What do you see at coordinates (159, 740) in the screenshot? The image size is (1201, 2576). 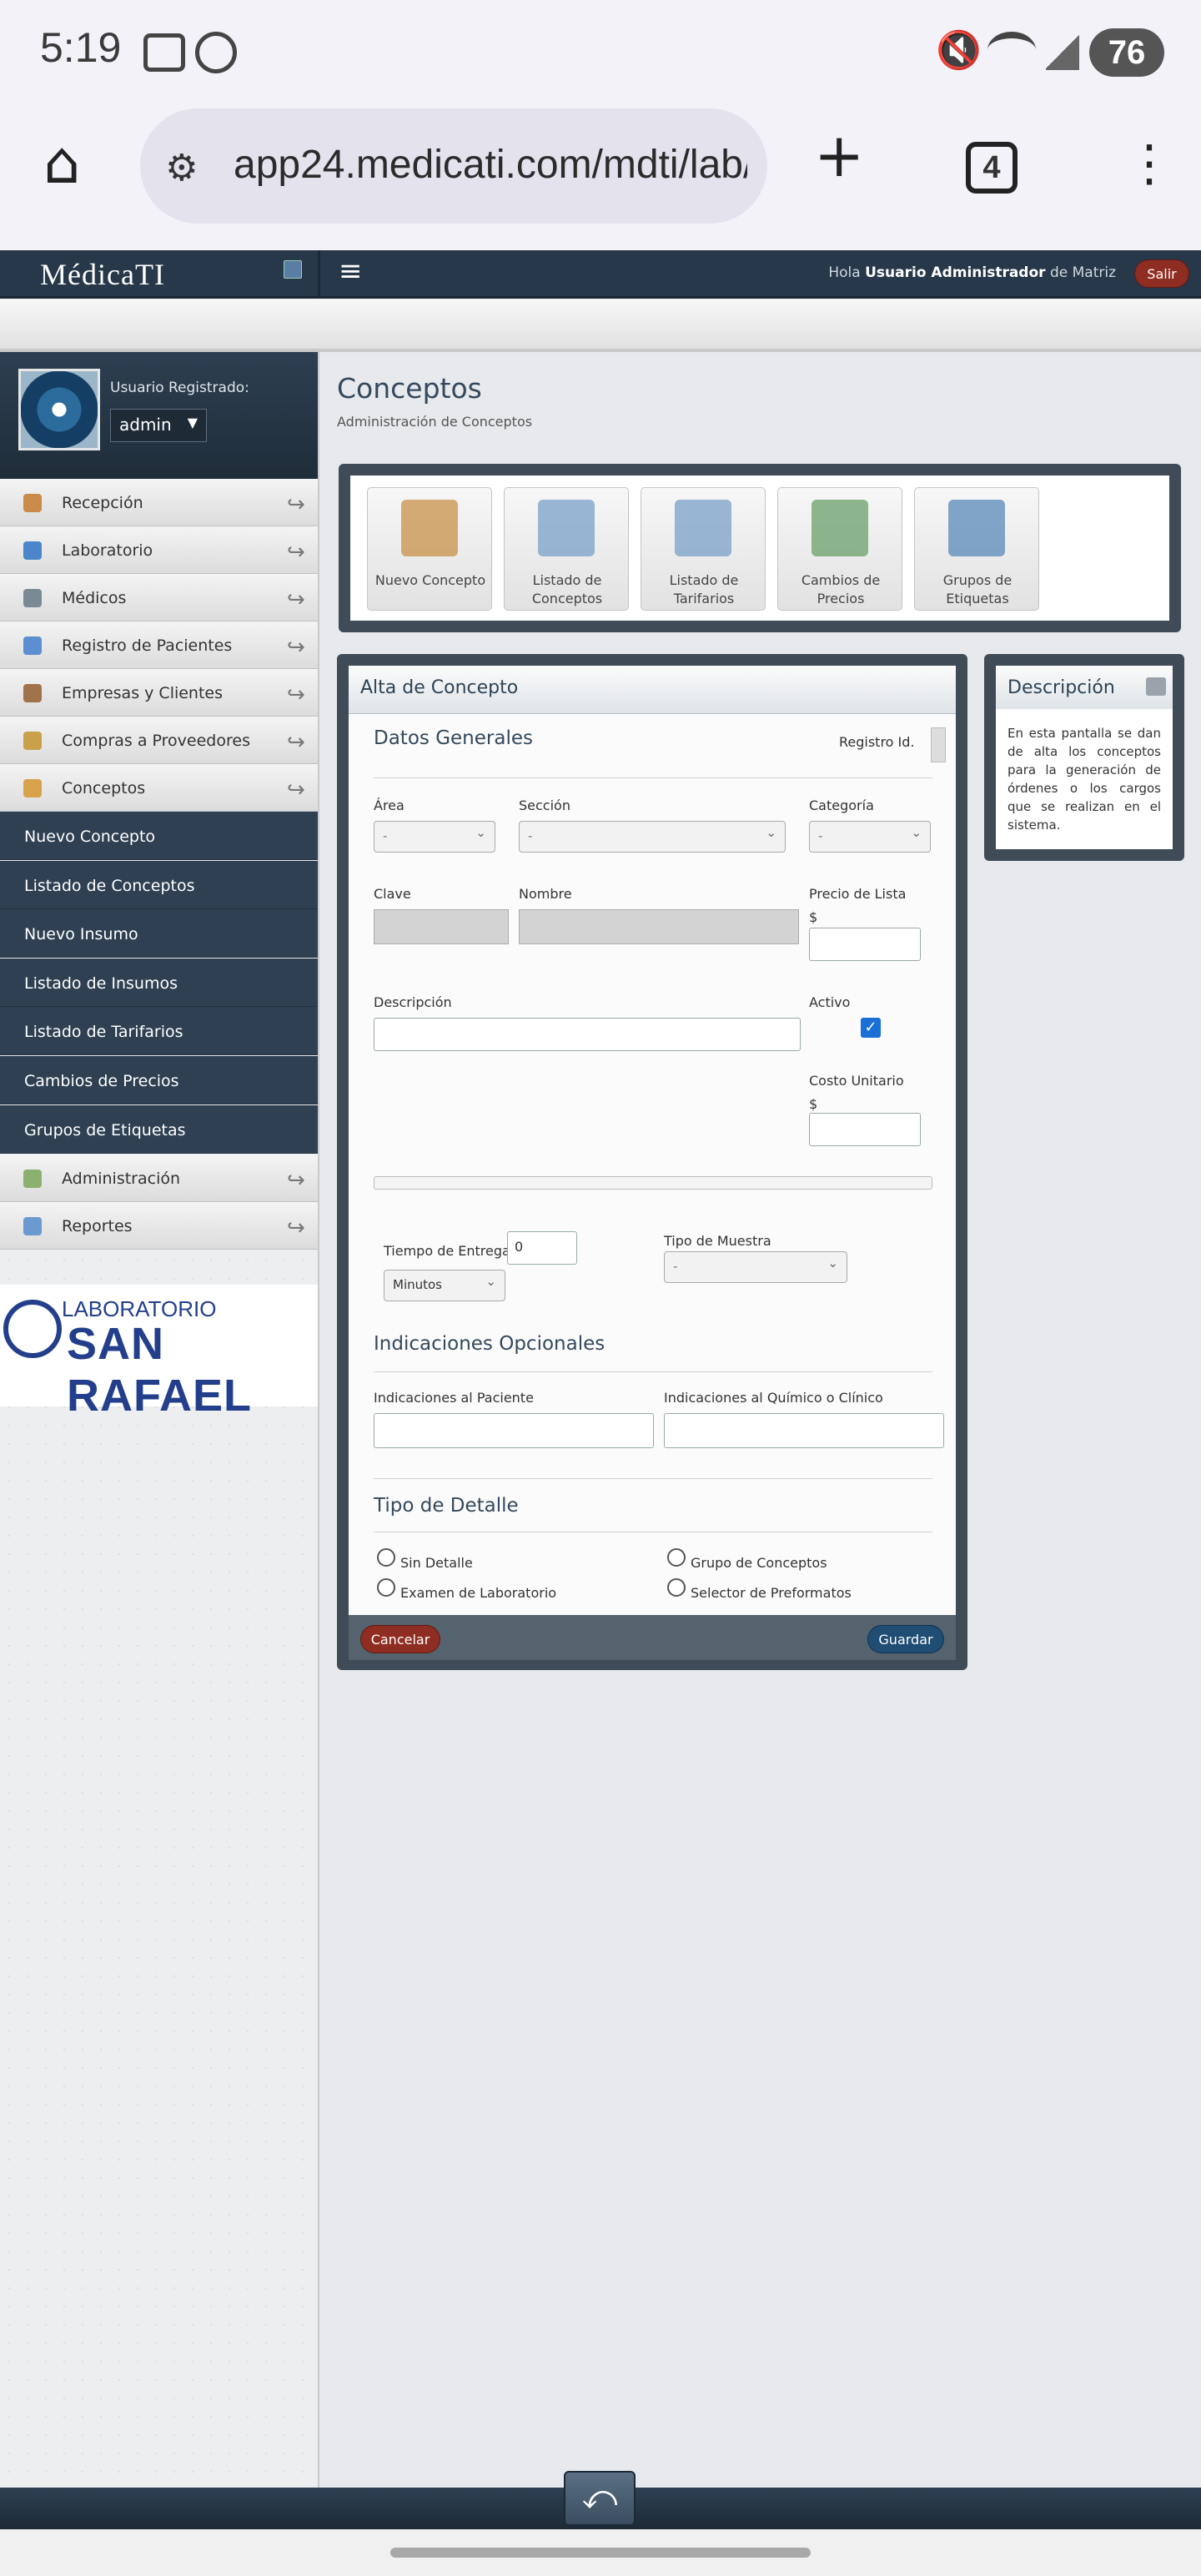 I see `sidebar-item-compras-a-proveedores: Compras a Proveedores ↪` at bounding box center [159, 740].